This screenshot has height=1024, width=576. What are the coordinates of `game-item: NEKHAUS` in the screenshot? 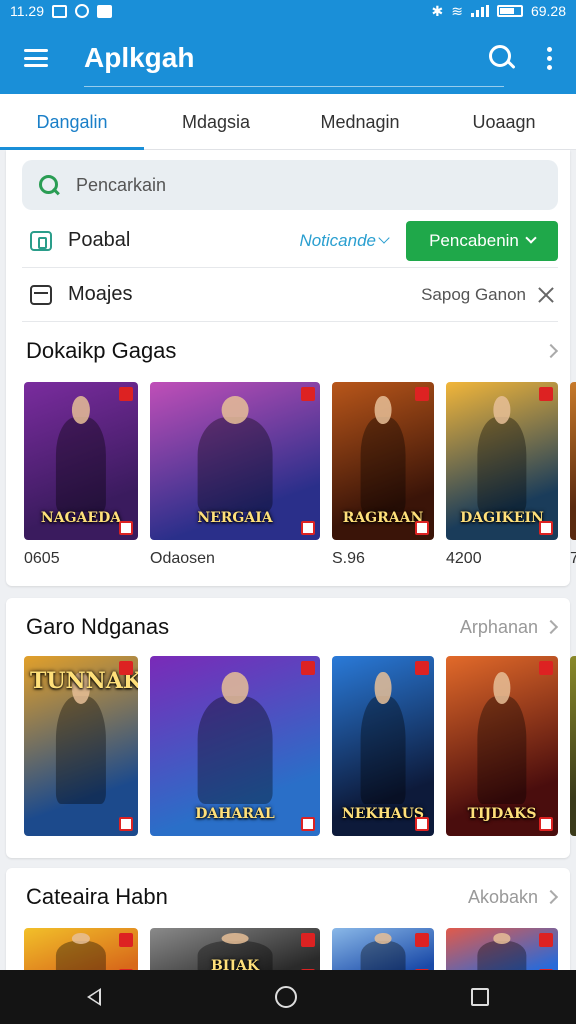 It's located at (383, 751).